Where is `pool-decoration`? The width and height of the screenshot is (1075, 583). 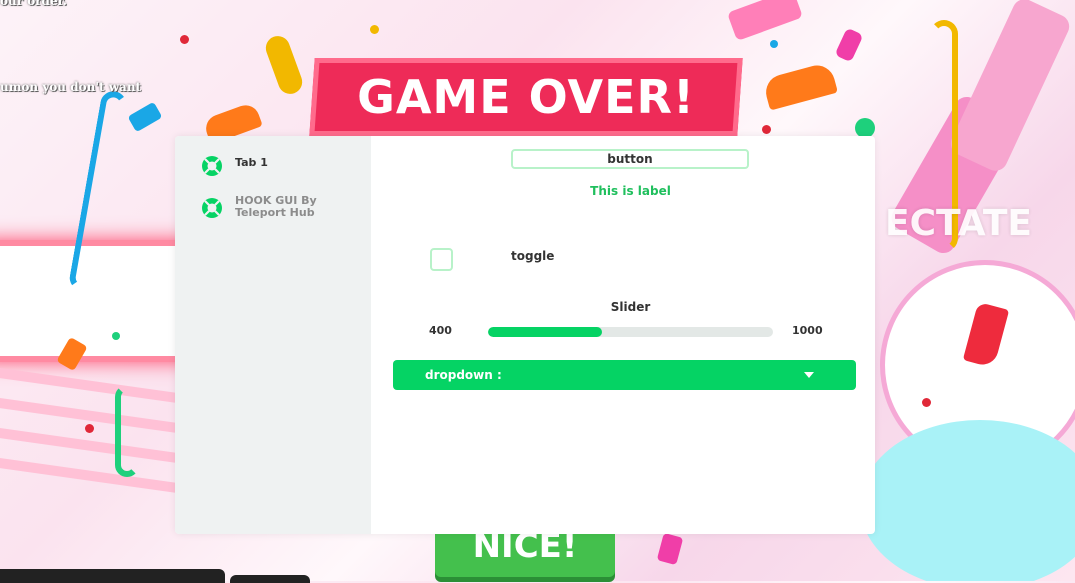
pool-decoration is located at coordinates (967, 500).